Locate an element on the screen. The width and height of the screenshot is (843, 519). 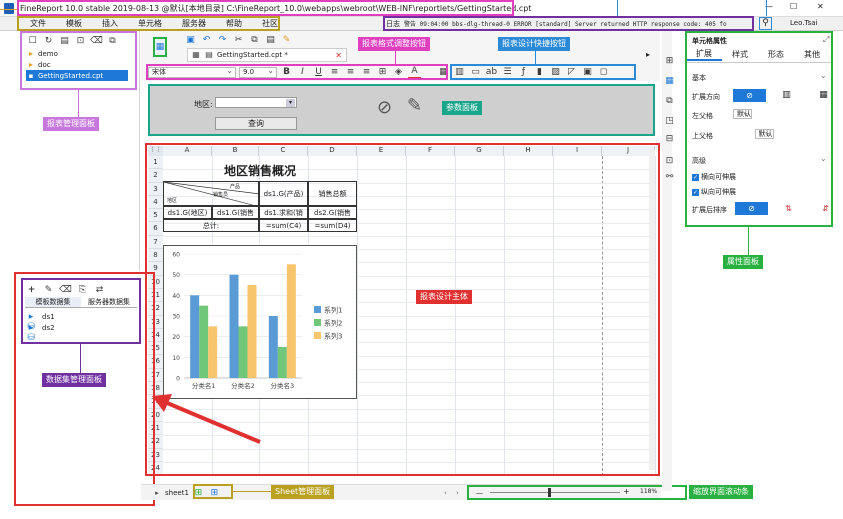
tab-menu-icon: ▸ is located at coordinates (648, 54).